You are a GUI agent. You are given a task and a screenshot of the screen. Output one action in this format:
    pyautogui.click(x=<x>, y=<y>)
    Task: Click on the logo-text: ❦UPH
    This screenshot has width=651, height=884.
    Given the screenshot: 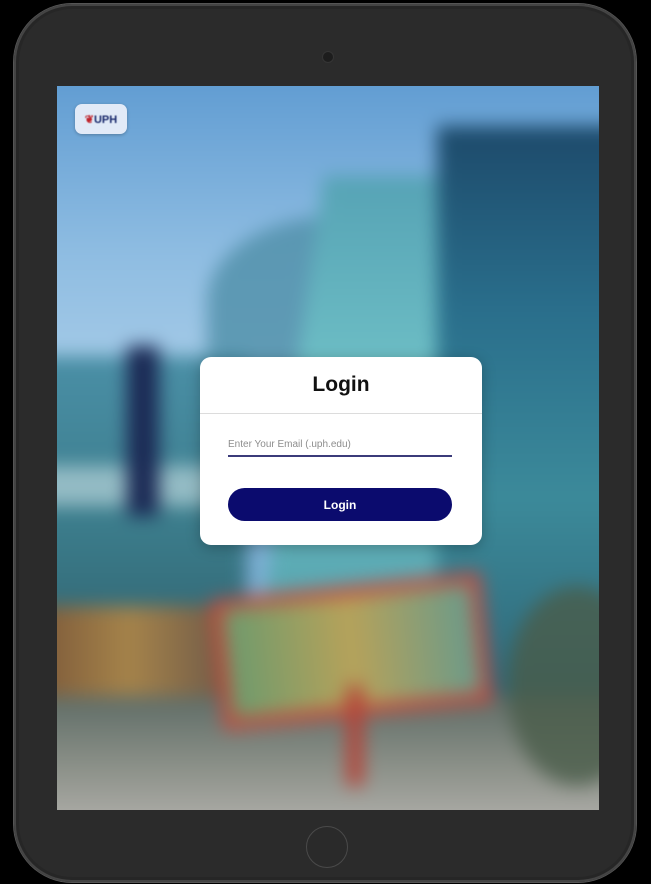 What is the action you would take?
    pyautogui.click(x=101, y=119)
    